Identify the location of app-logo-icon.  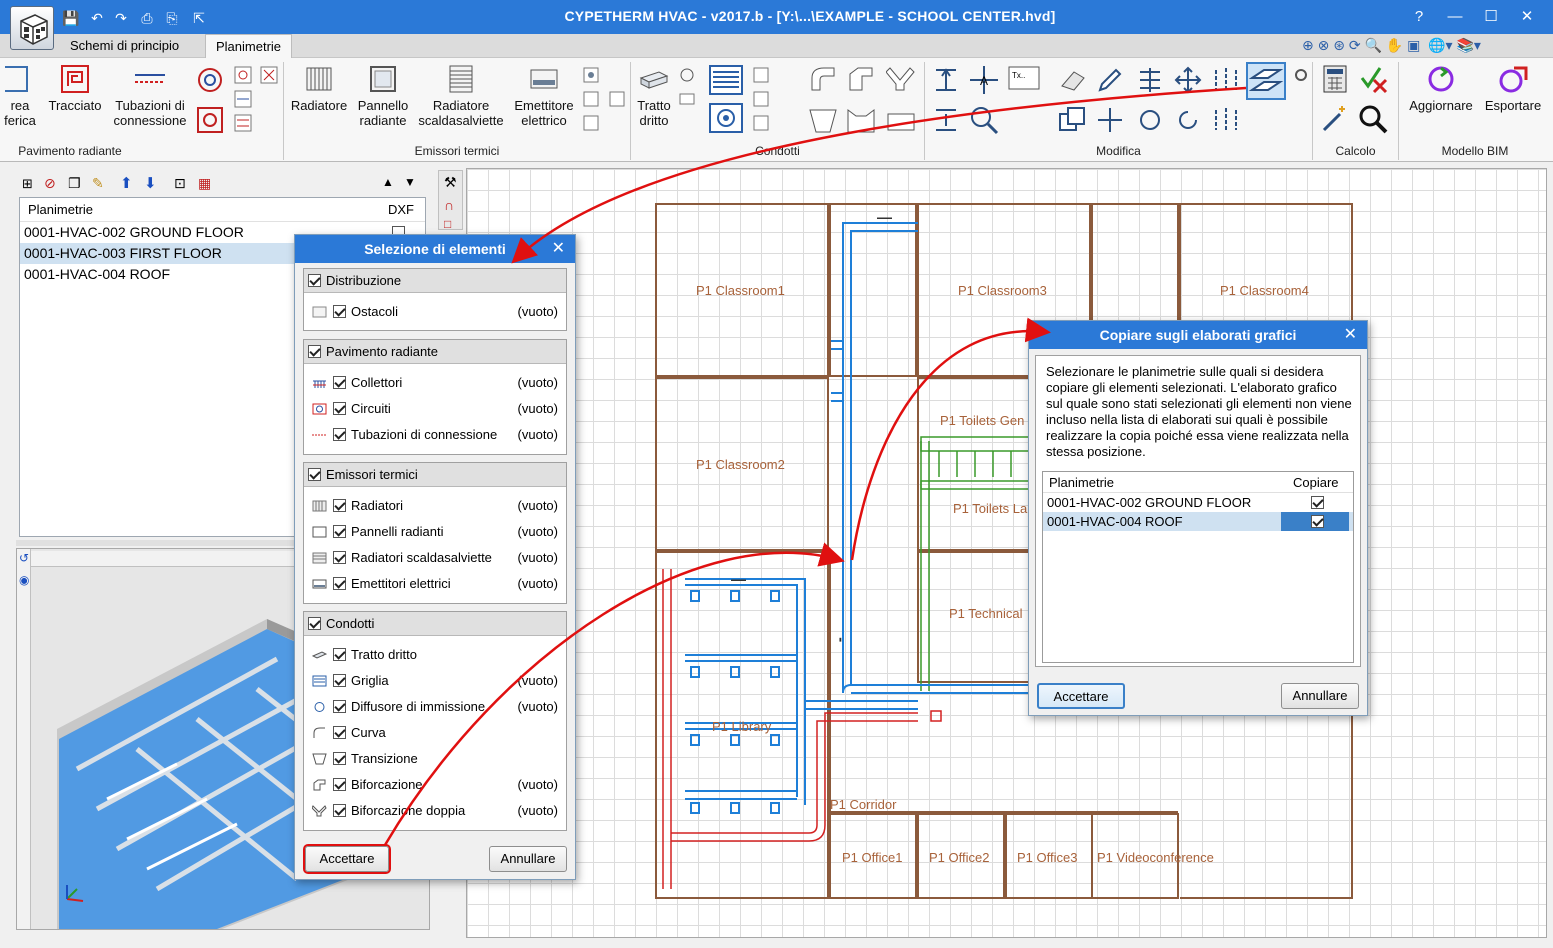
(32, 28).